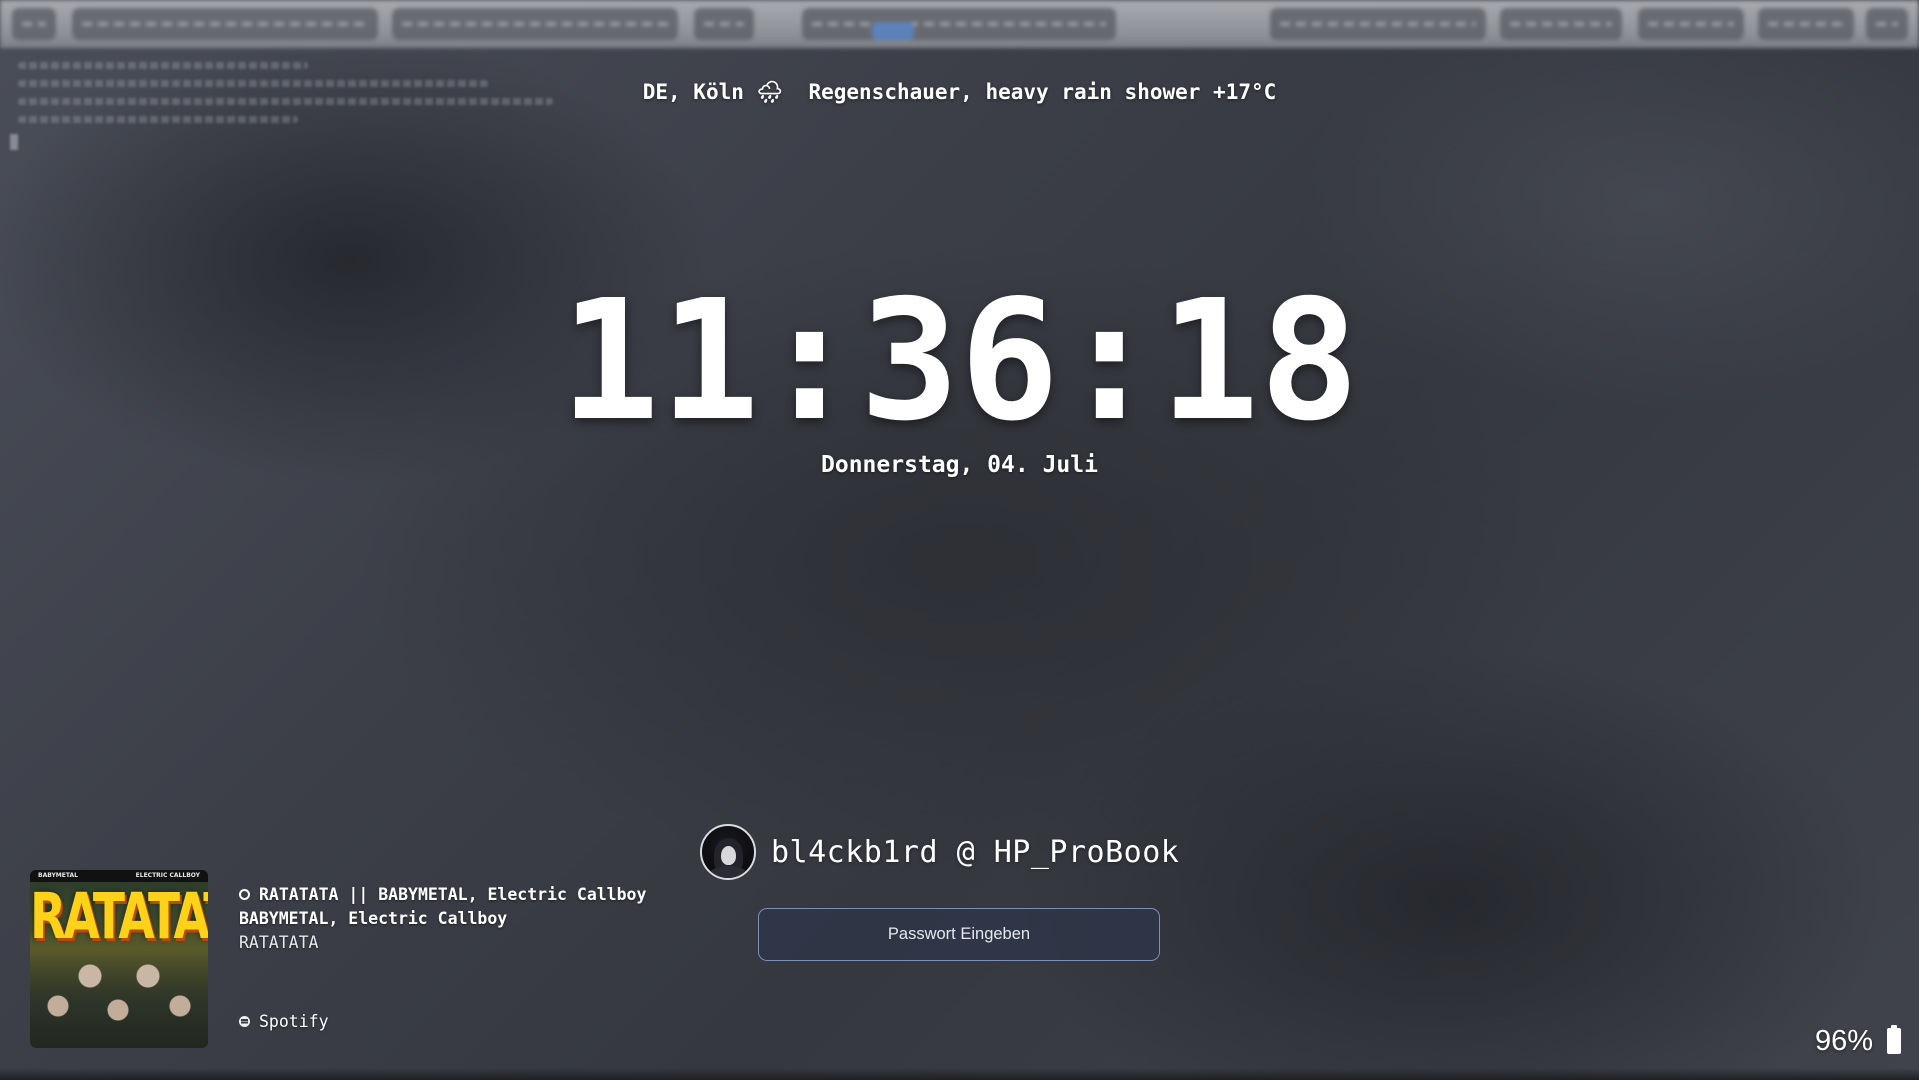 This screenshot has height=1080, width=1919. Describe the element at coordinates (244, 894) in the screenshot. I see `playing-status-icon` at that location.